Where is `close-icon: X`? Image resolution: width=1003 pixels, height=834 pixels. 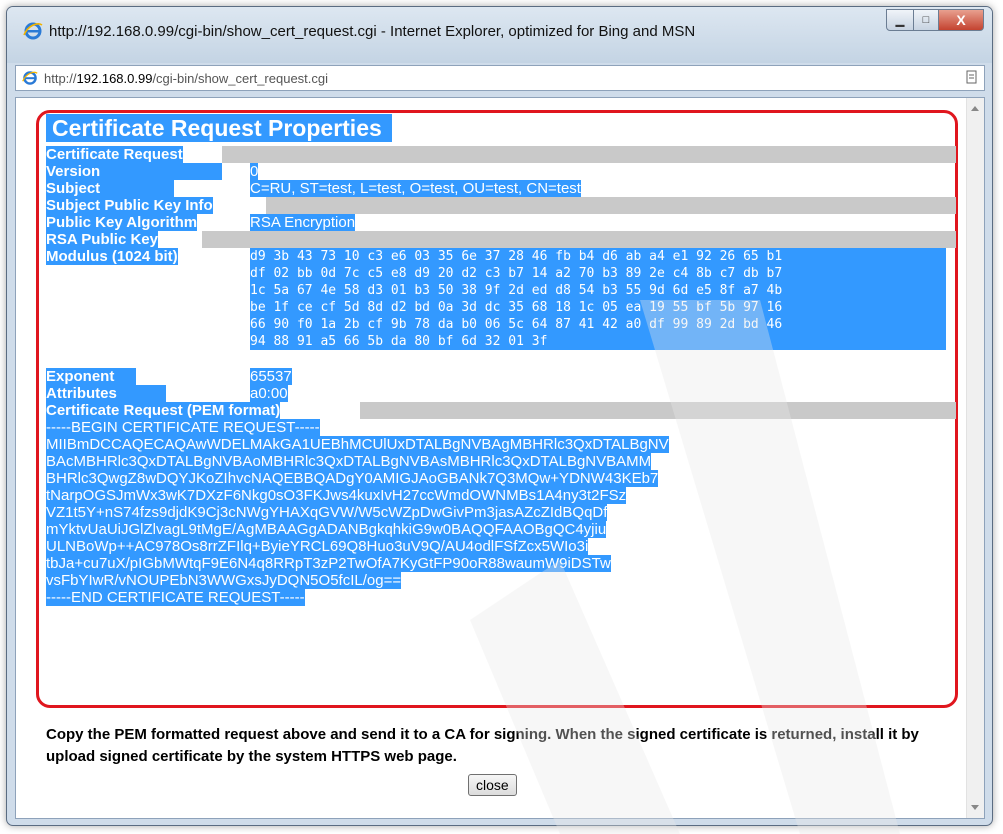 close-icon: X is located at coordinates (961, 20).